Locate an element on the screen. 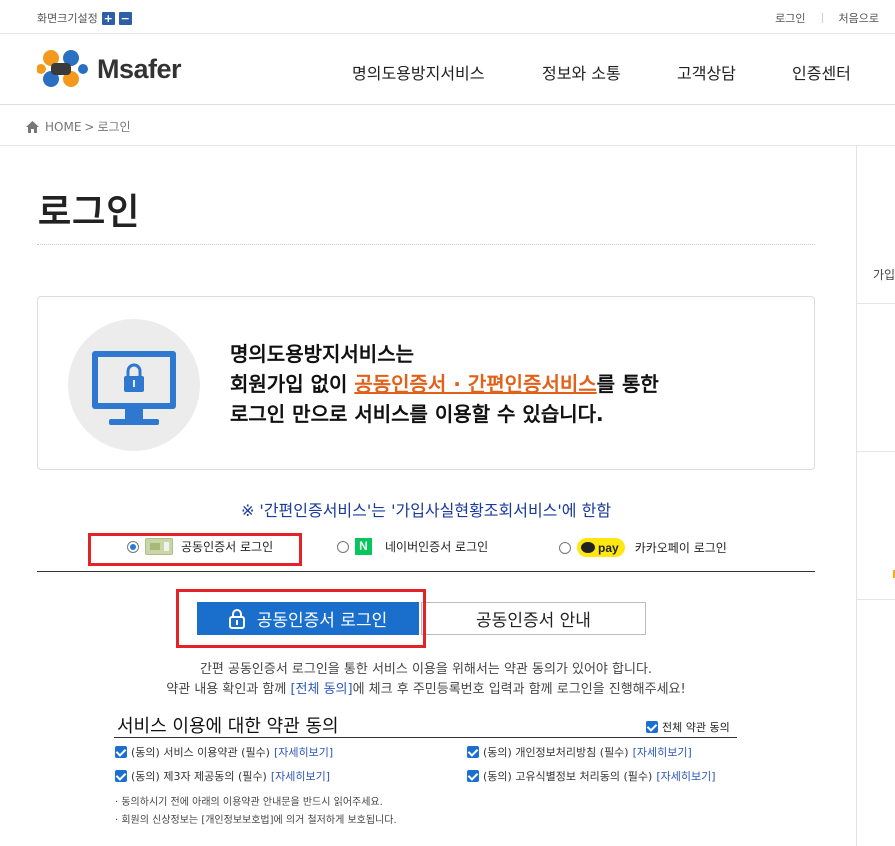  agree-all-checkbox: 전체 약관 동의 is located at coordinates (688, 727).